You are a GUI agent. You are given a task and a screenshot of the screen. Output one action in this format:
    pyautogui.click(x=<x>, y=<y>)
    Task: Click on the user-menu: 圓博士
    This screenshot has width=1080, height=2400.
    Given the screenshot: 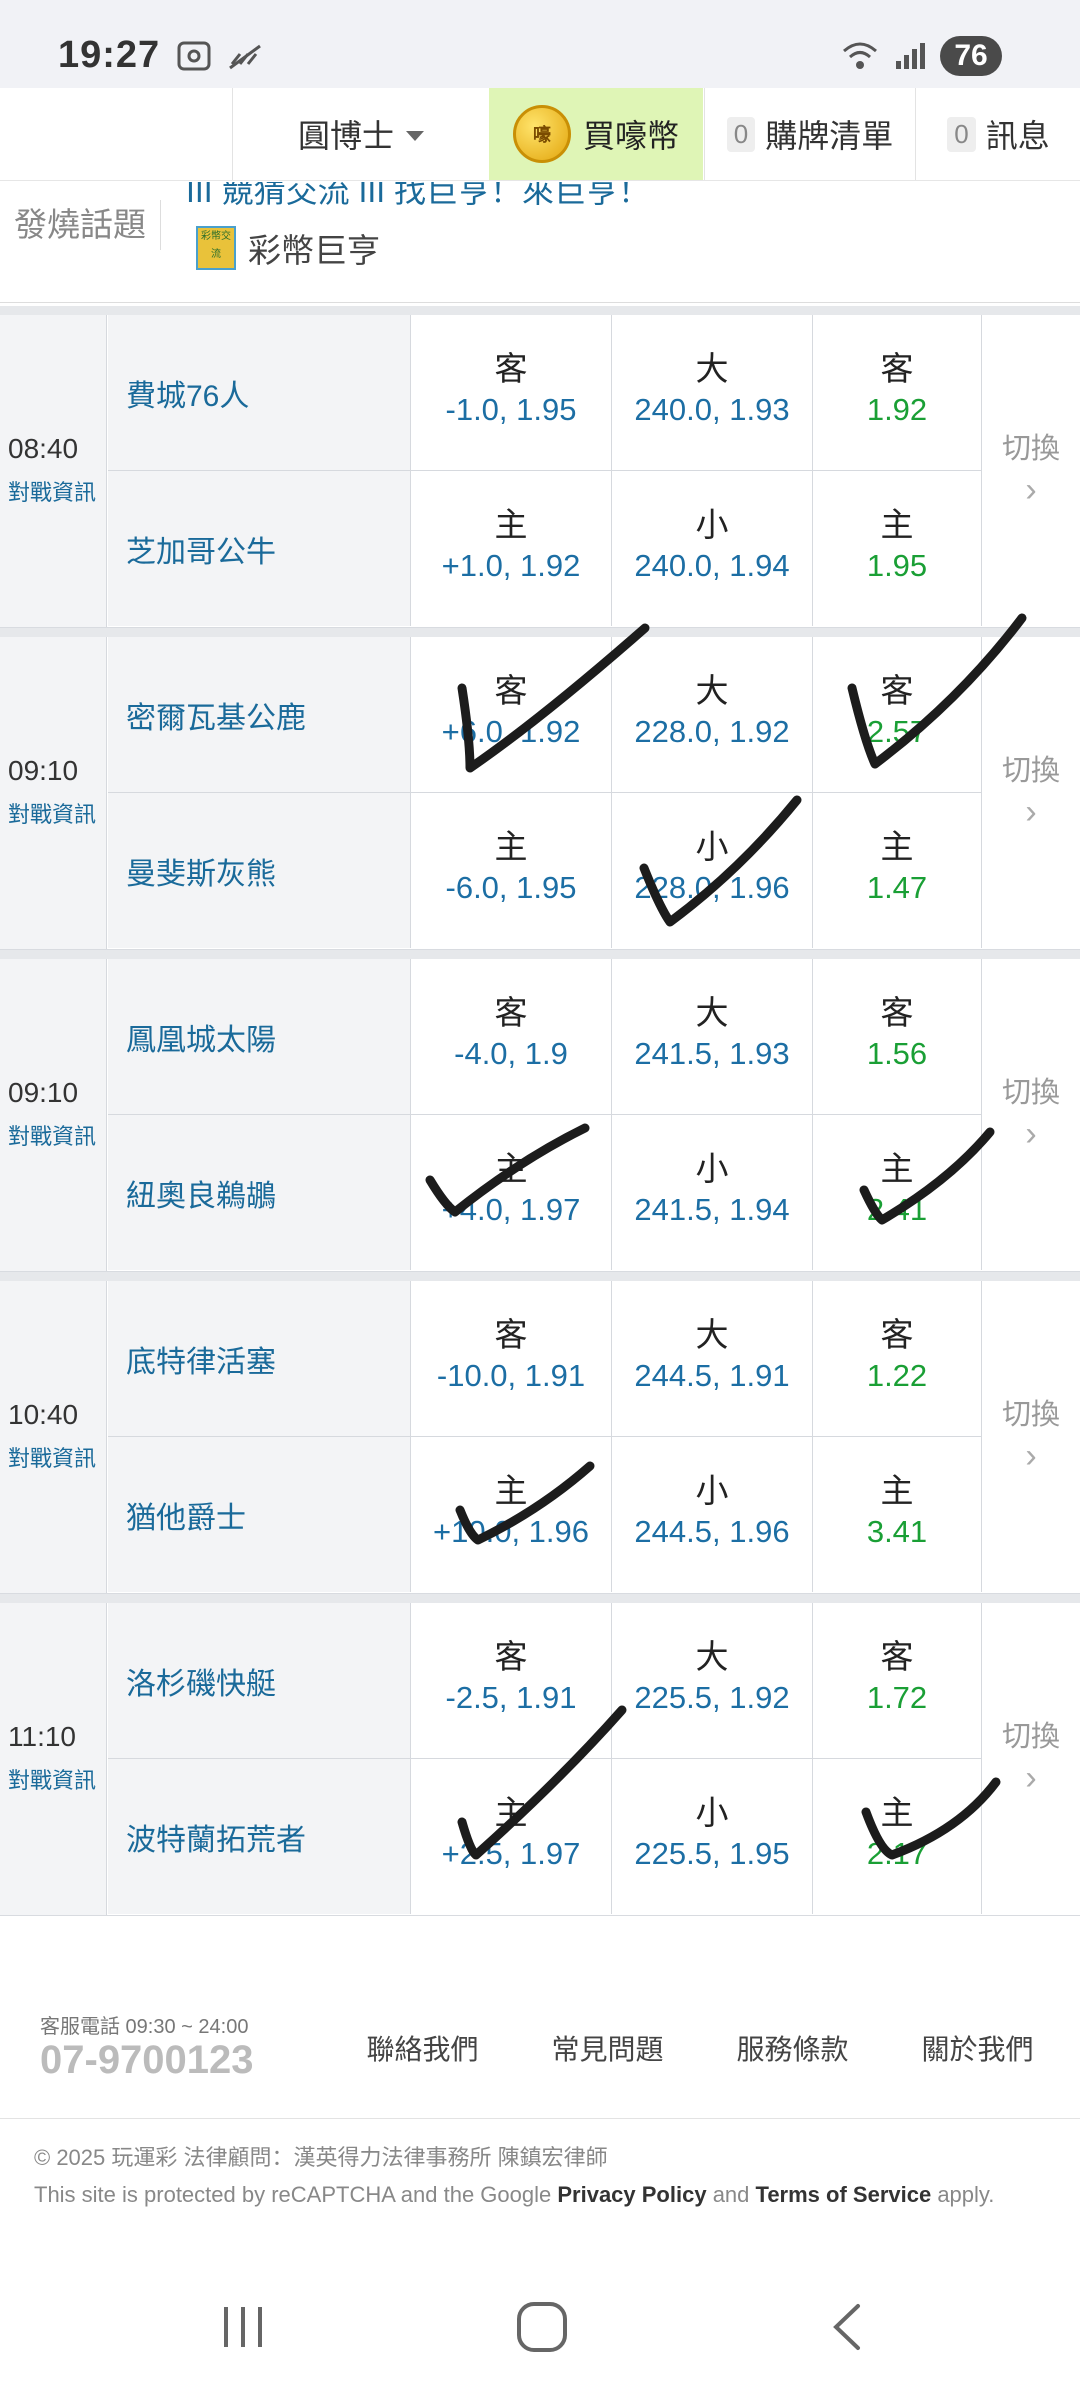 What is the action you would take?
    pyautogui.click(x=360, y=134)
    